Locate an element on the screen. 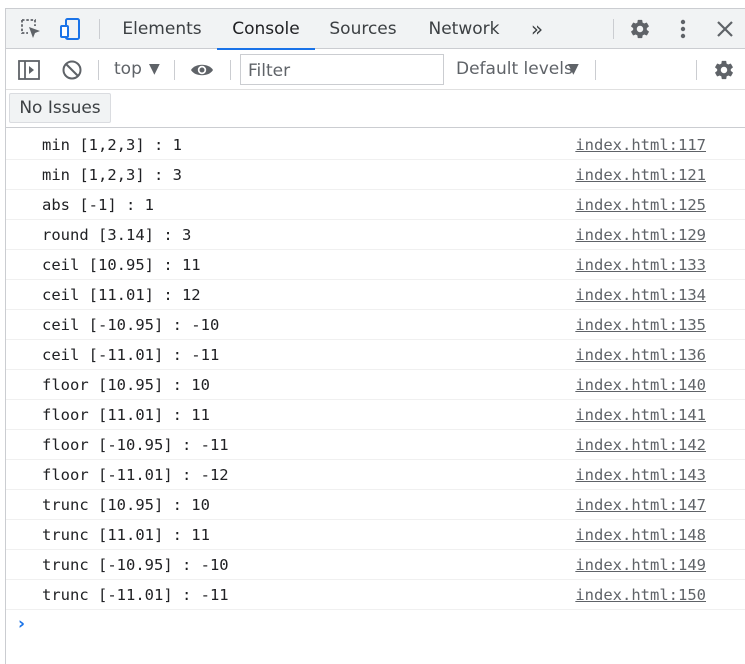  source-link: index.html:121 is located at coordinates (640, 175).